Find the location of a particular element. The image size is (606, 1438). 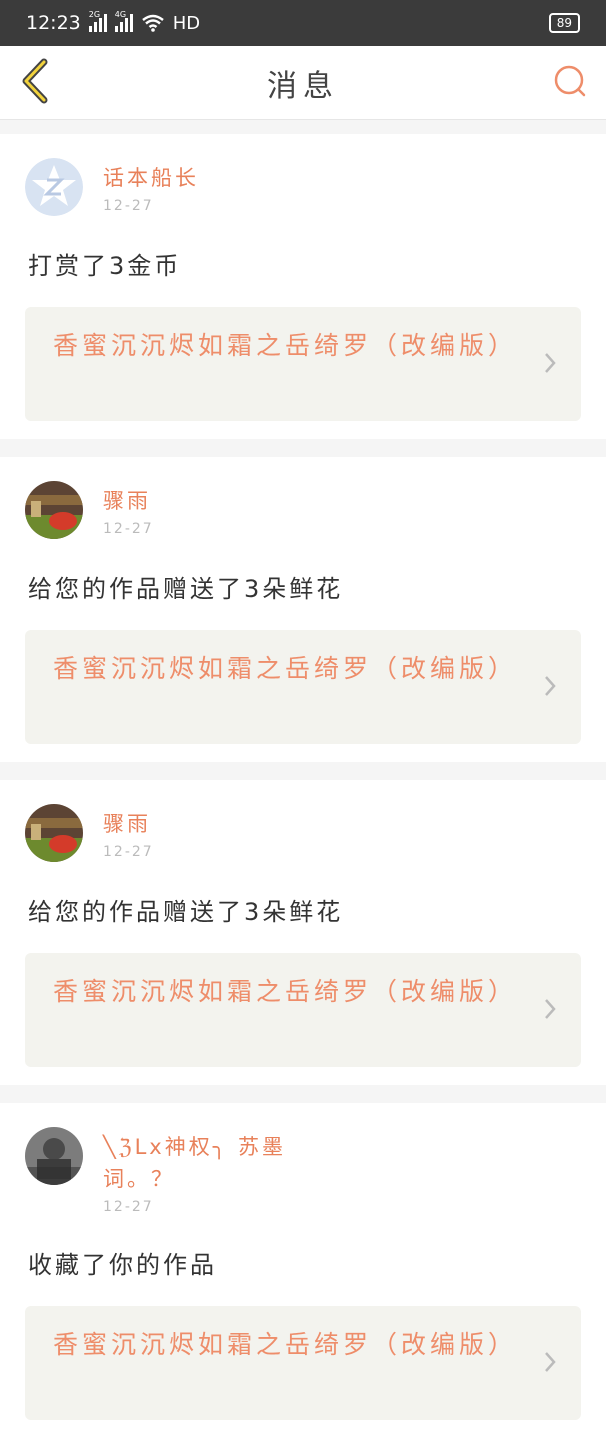

message-meta: ╲ℨLx神权╮ 苏墨词。？ 12-27 is located at coordinates (223, 1171).